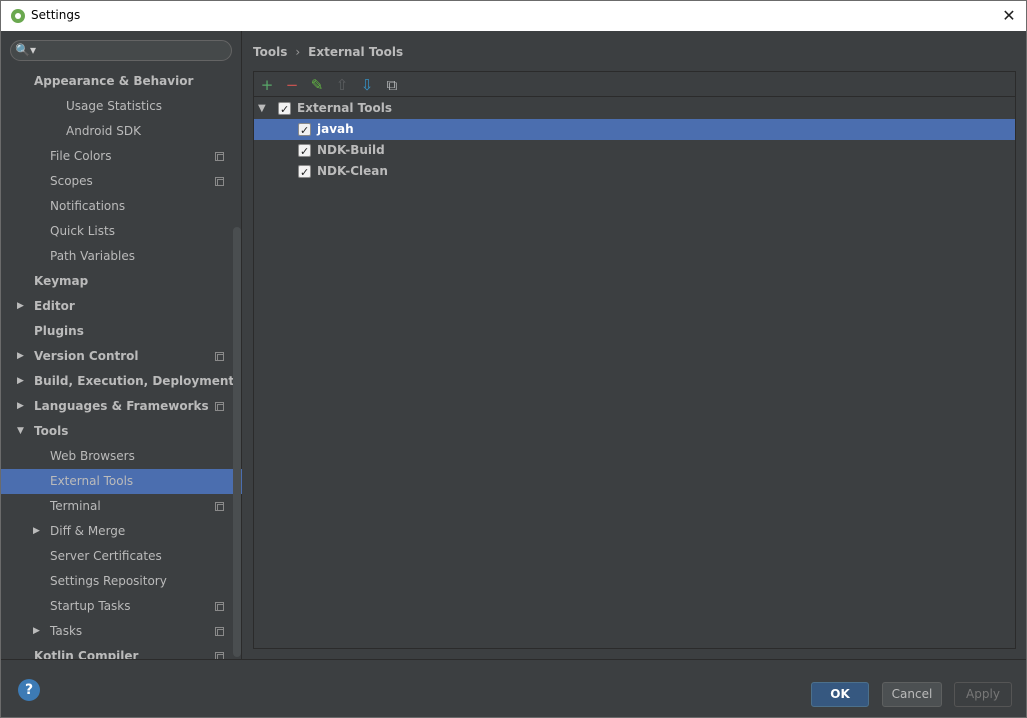  Describe the element at coordinates (86, 356) in the screenshot. I see `sidebar-item-label: Version Control` at that location.